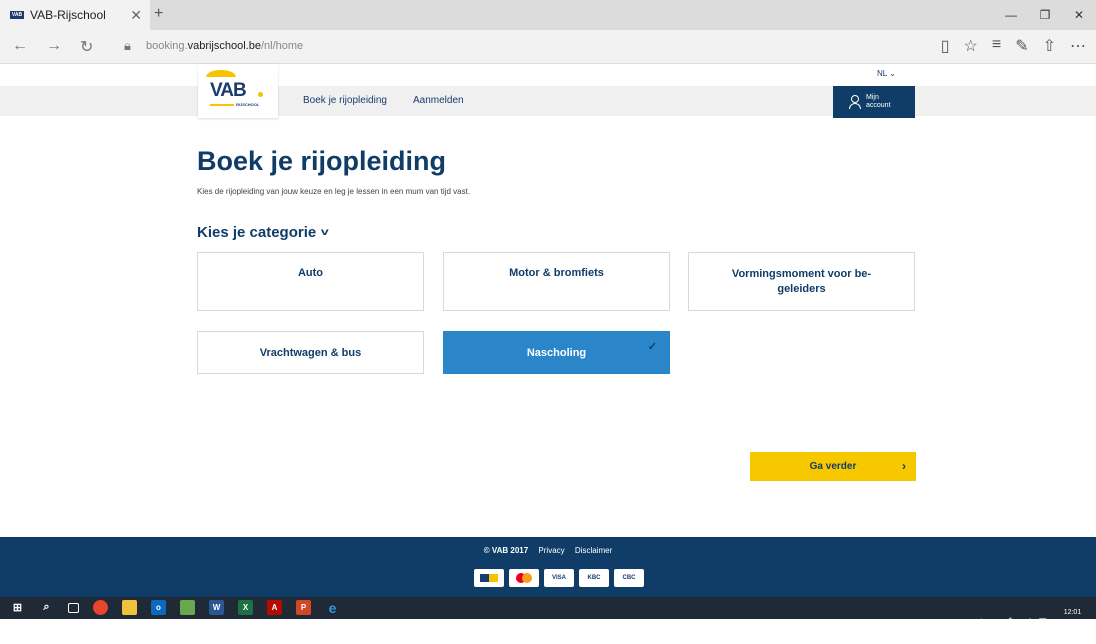 The width and height of the screenshot is (1096, 644). Describe the element at coordinates (981, 622) in the screenshot. I see `tray-chevron-icon: ^` at that location.